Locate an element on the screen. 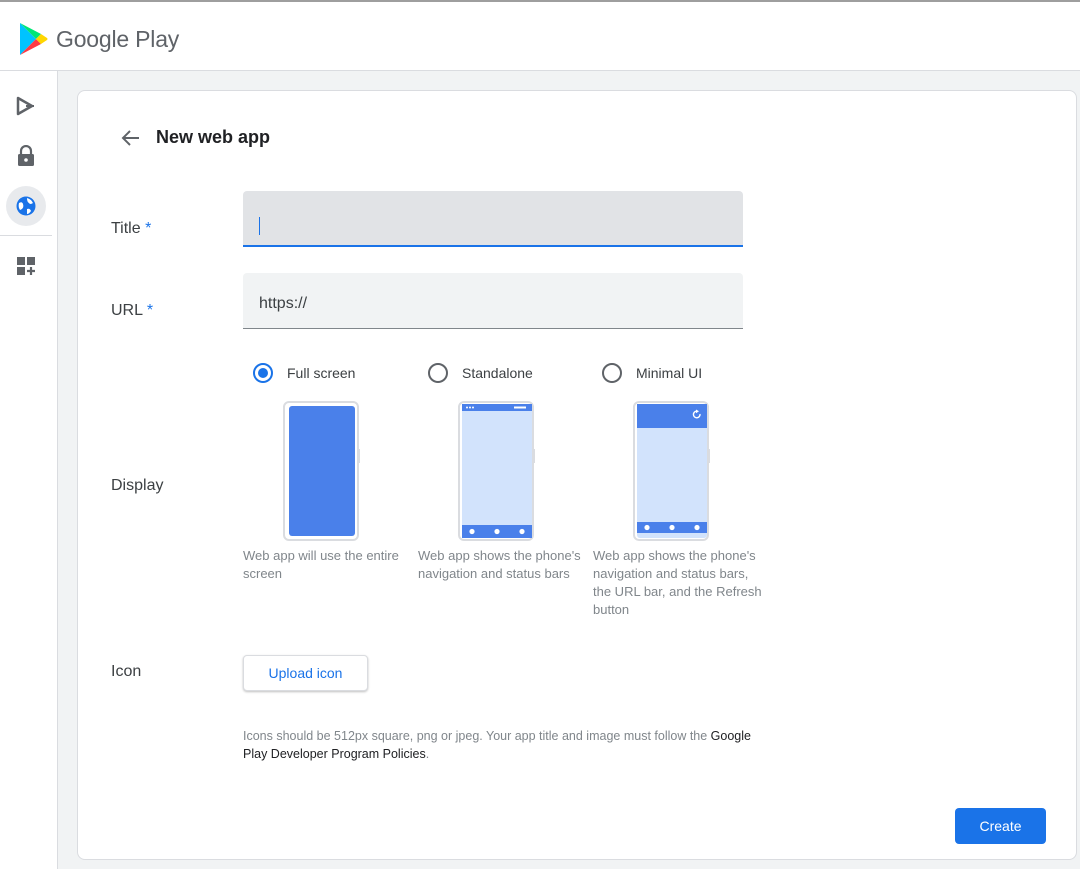 Image resolution: width=1080 pixels, height=869 pixels. display-option-minimal-ui: Minimal UI is located at coordinates (652, 373).